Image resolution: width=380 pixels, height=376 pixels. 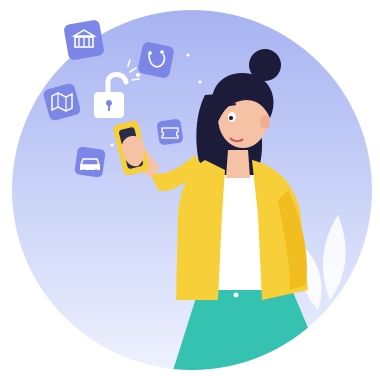 I want to click on car-icon, so click(x=90, y=162).